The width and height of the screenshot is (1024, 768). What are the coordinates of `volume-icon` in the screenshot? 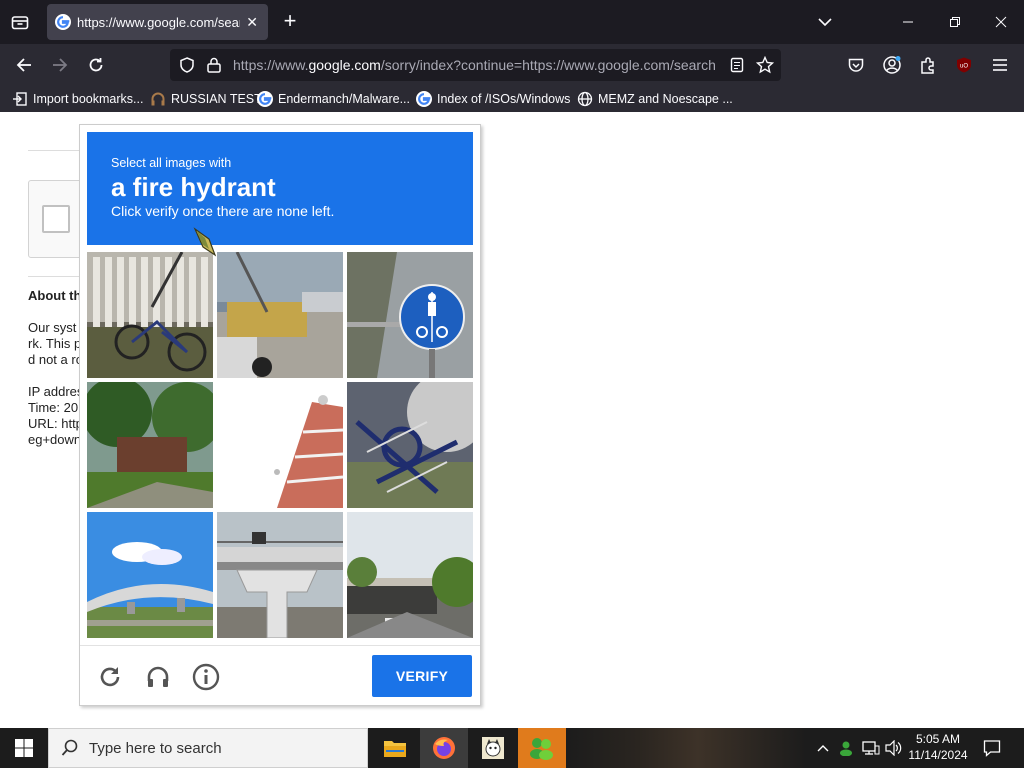 It's located at (894, 748).